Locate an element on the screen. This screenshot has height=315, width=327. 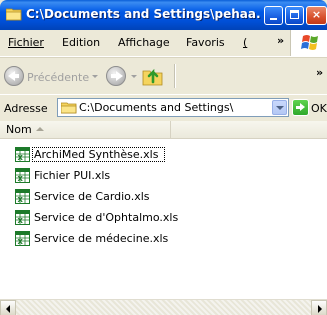
forward-dropdown-icon is located at coordinates (134, 76).